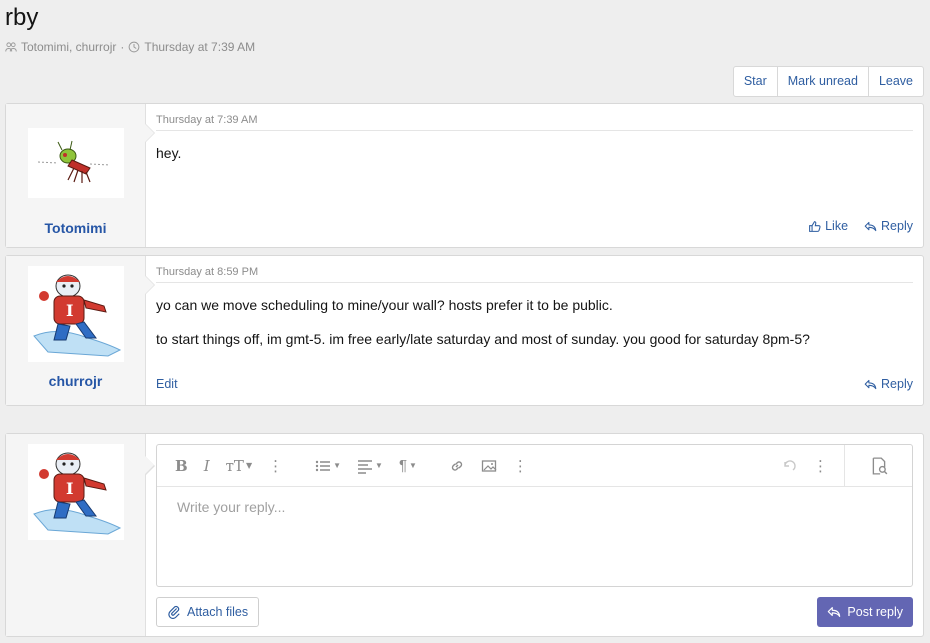 This screenshot has width=930, height=643. Describe the element at coordinates (520, 466) in the screenshot. I see `more-insert-icon: ⋮` at that location.